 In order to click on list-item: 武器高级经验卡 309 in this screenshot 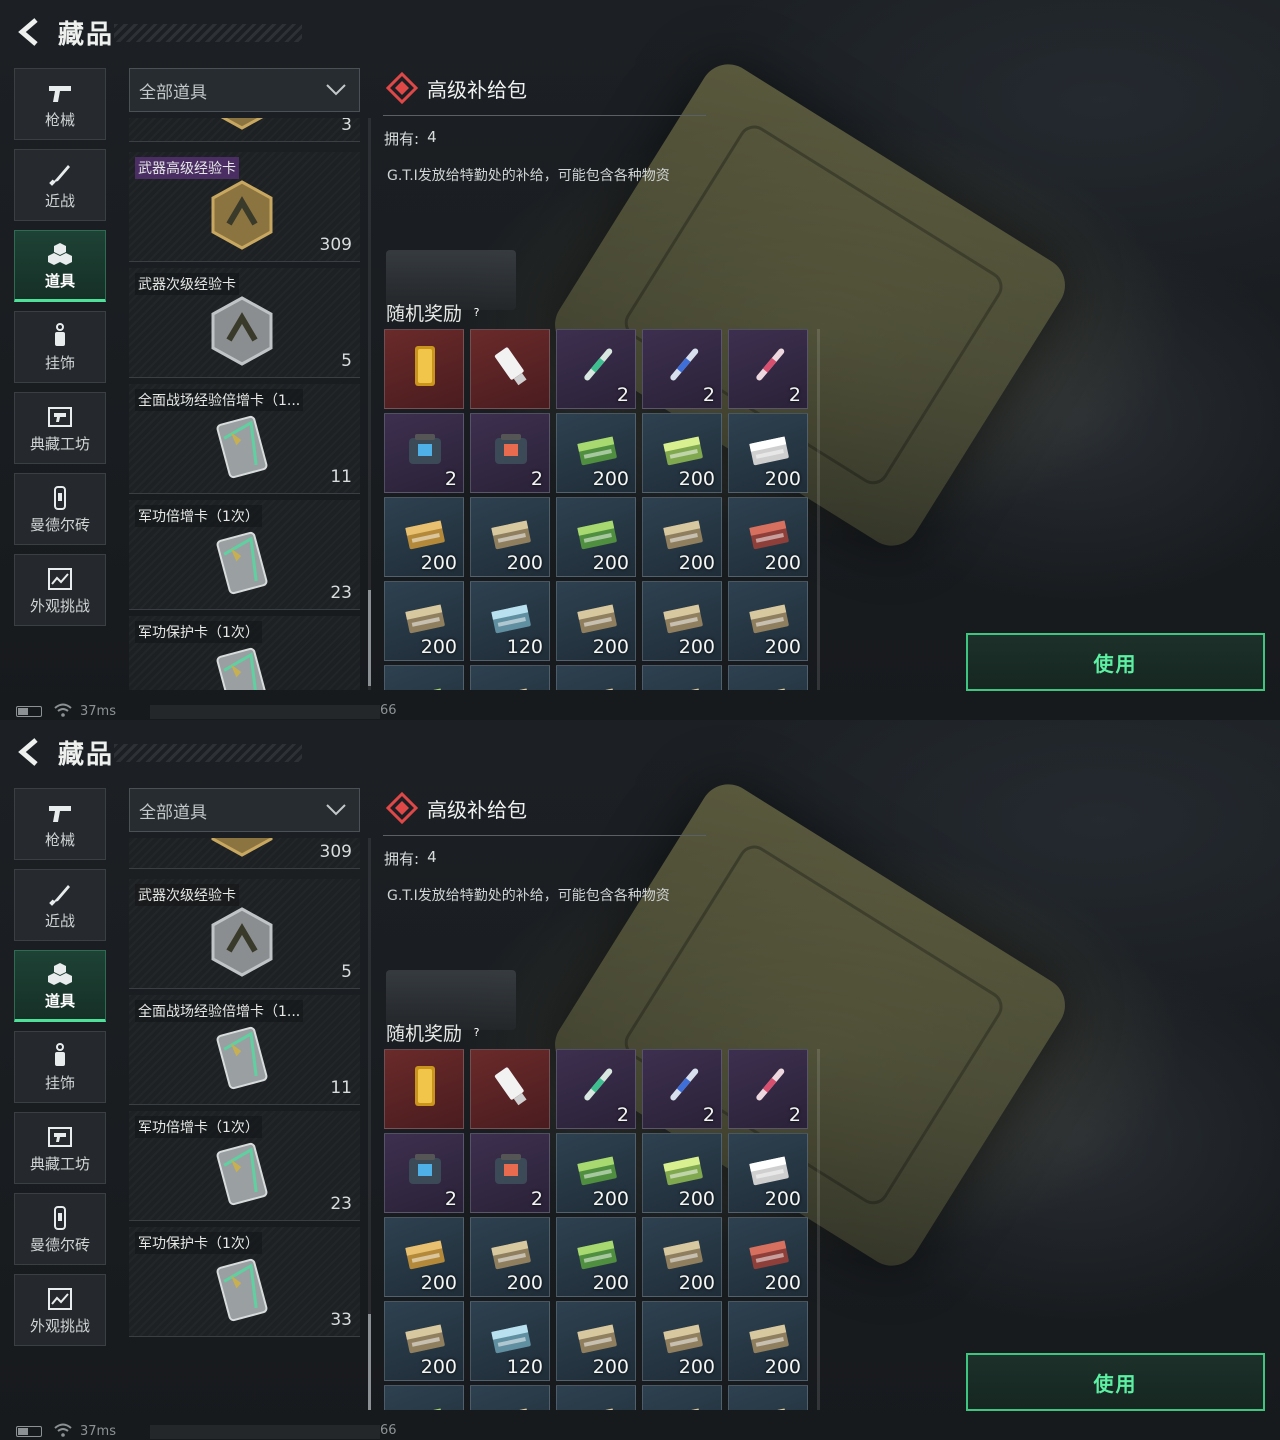, I will do `click(244, 207)`.